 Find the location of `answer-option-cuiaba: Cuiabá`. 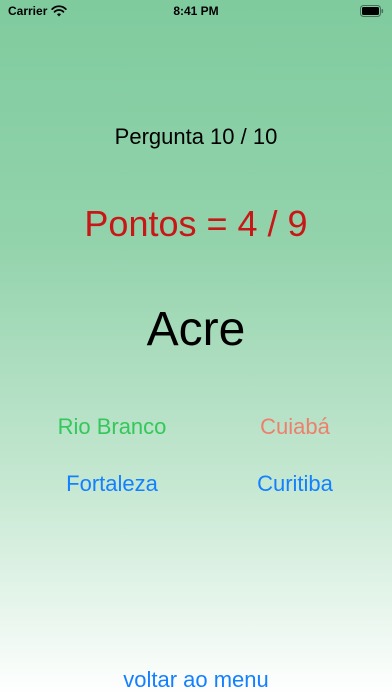

answer-option-cuiaba: Cuiabá is located at coordinates (295, 427).